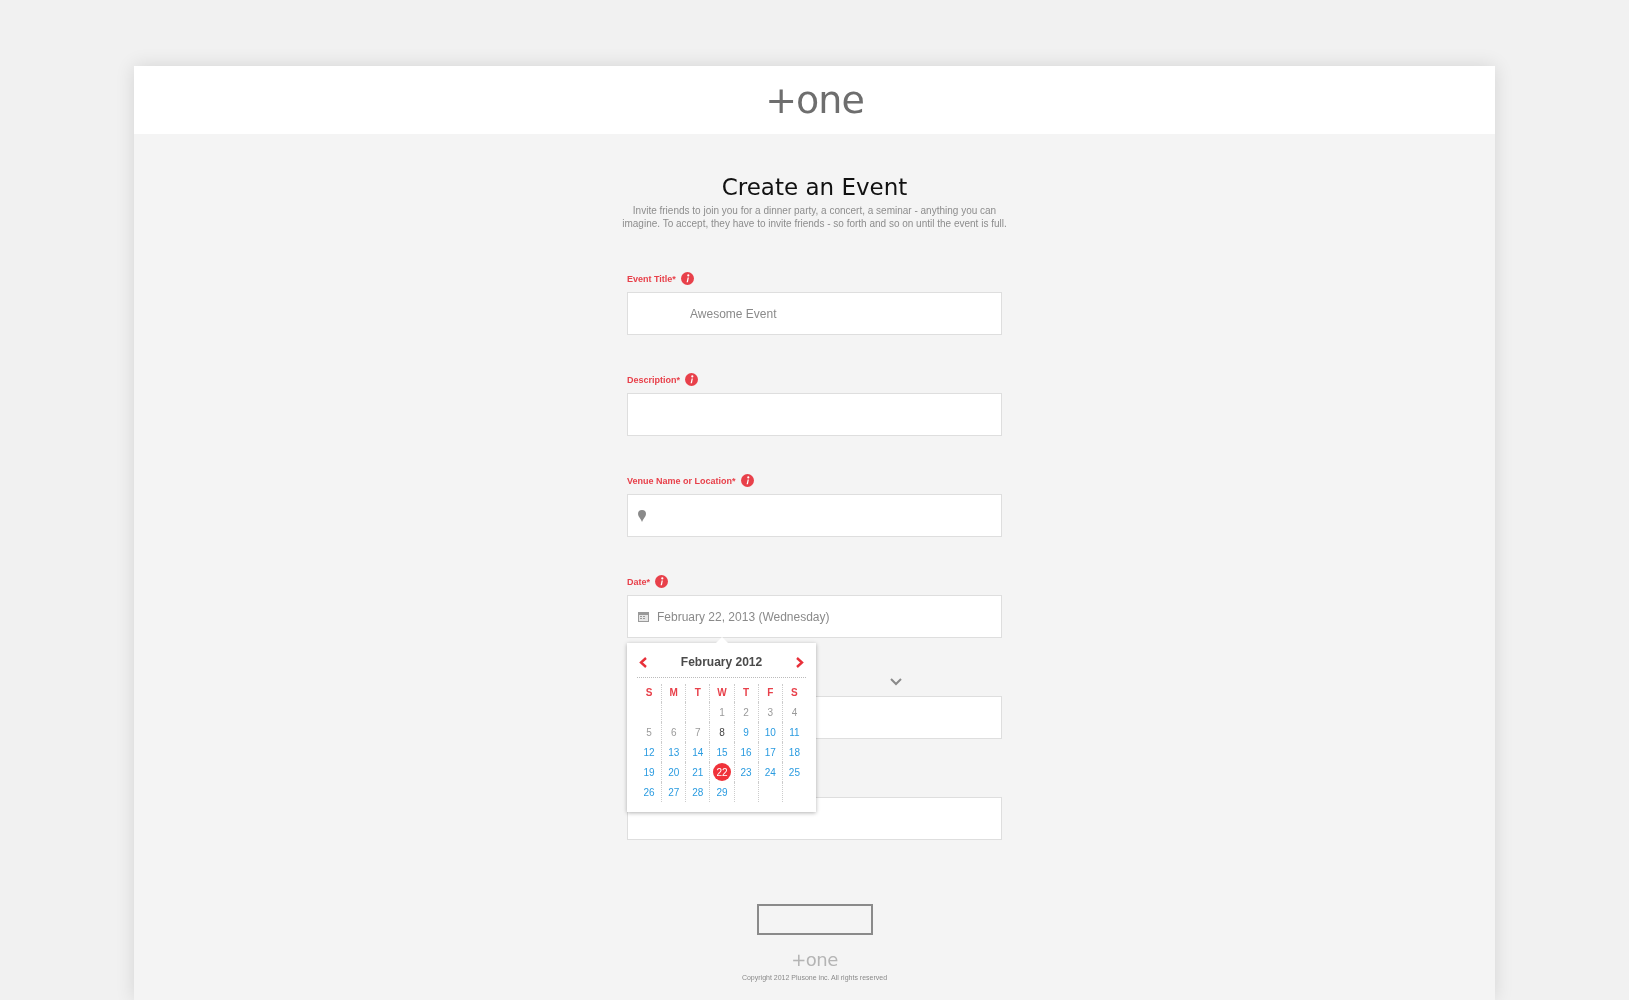 Image resolution: width=1629 pixels, height=1000 pixels. What do you see at coordinates (653, 379) in the screenshot?
I see `field-label: Description*` at bounding box center [653, 379].